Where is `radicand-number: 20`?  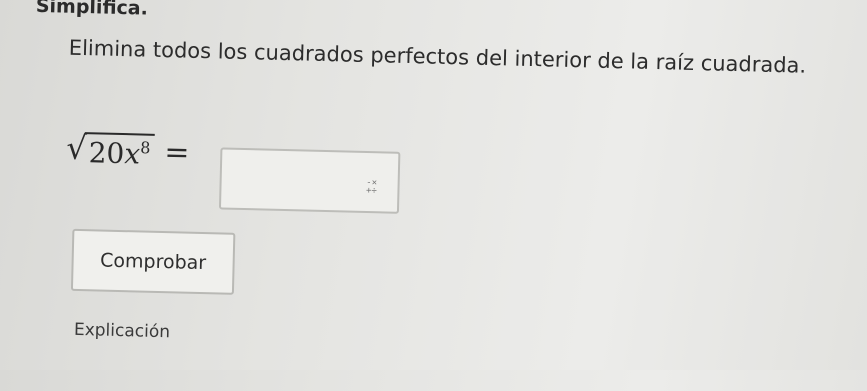
radicand-number: 20 is located at coordinates (106, 153).